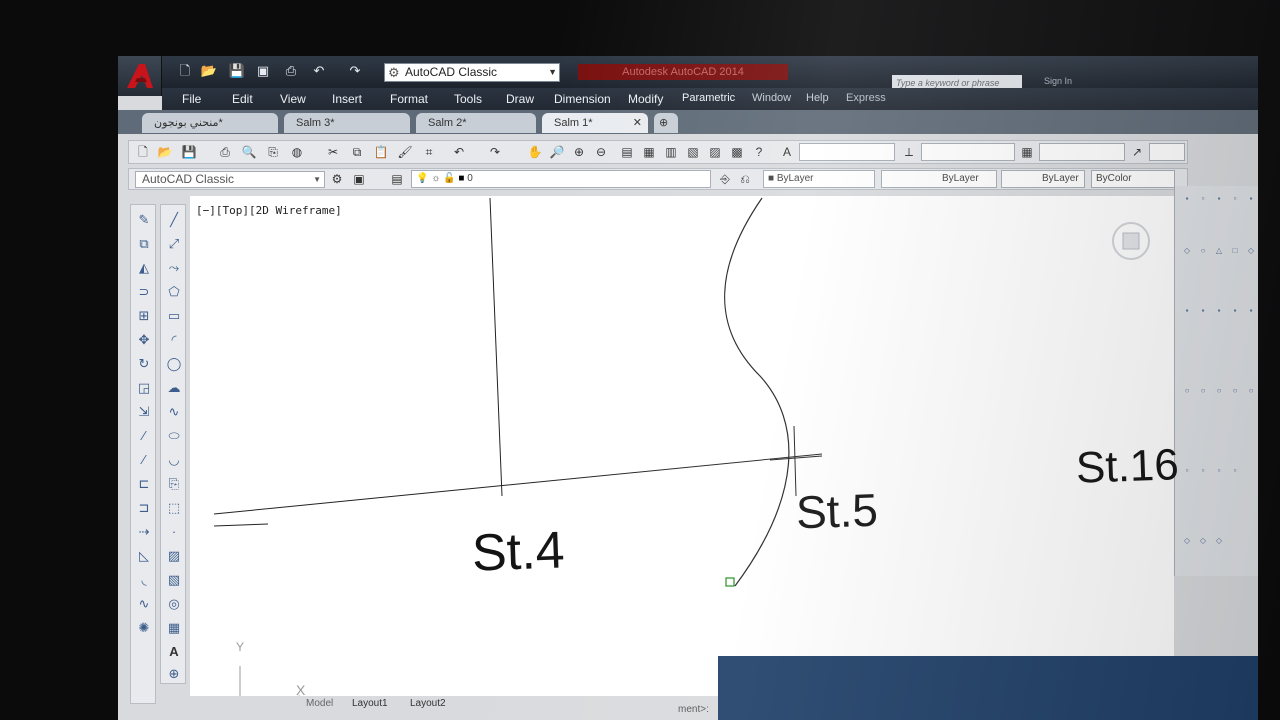 Image resolution: width=1280 pixels, height=720 pixels. I want to click on dim-style-combo, so click(968, 152).